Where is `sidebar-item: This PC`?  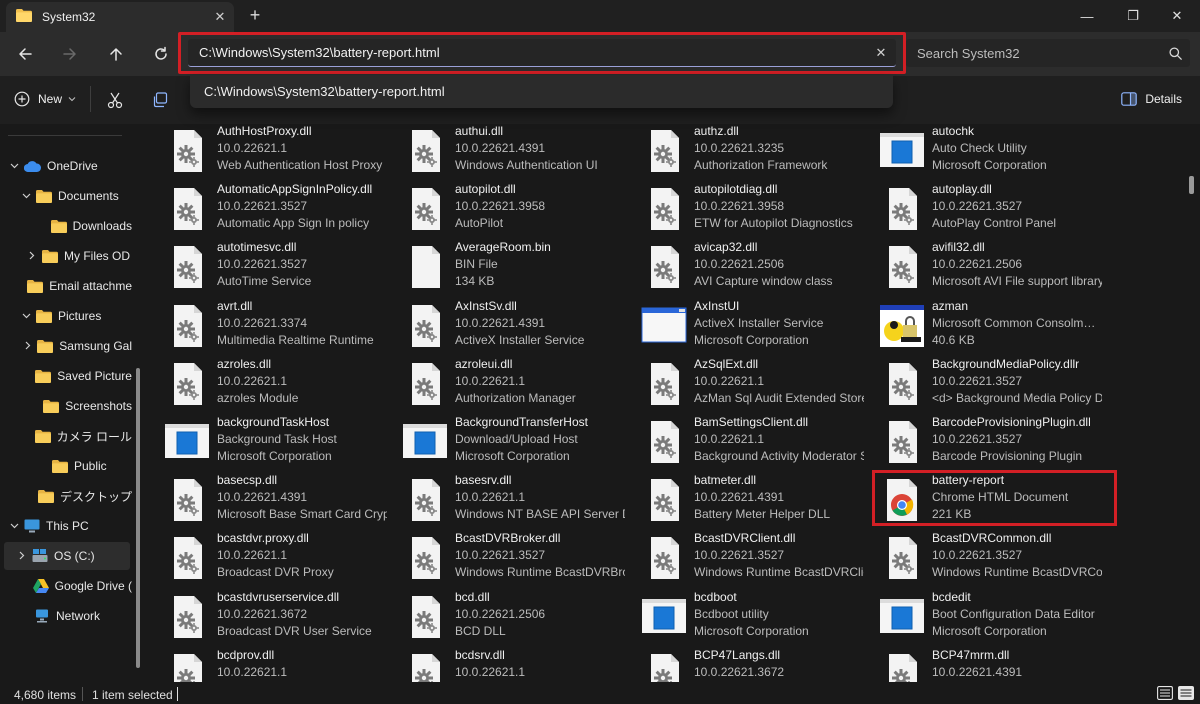 sidebar-item: This PC is located at coordinates (66, 526).